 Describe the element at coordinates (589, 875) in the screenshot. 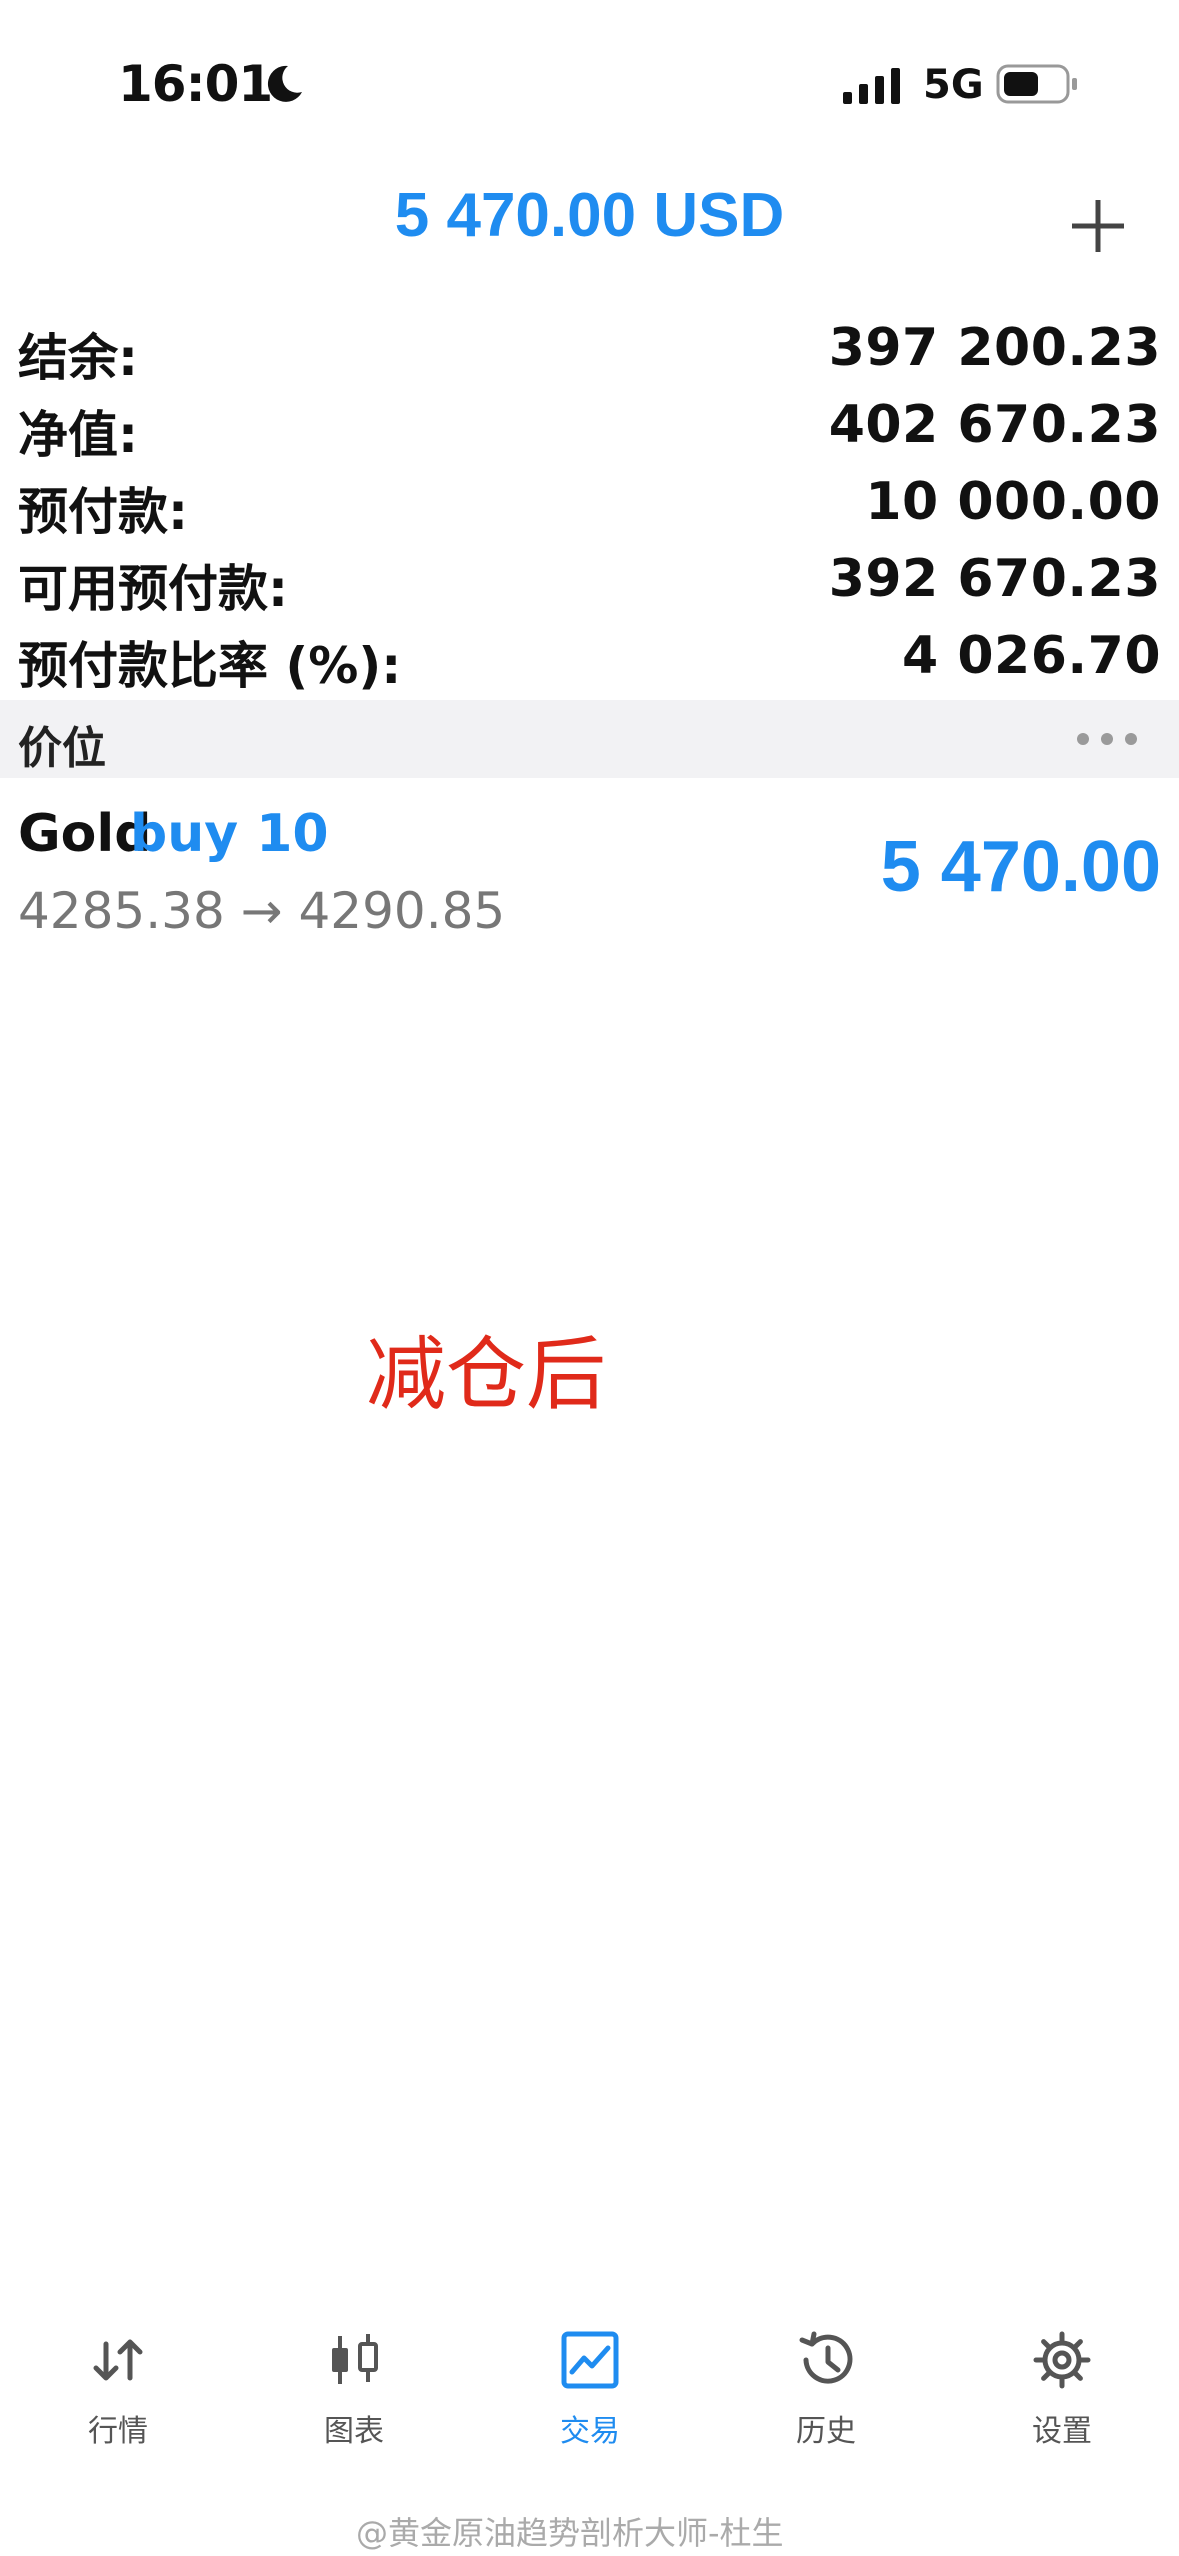

I see `position-row: Gold buy 10 4285.38 → 4290.85 5 470.00` at that location.